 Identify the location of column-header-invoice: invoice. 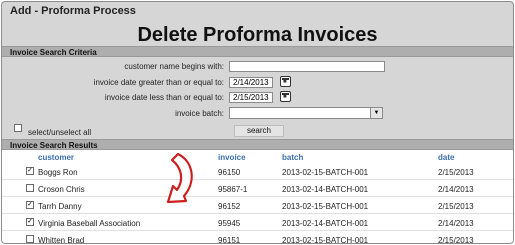
(232, 157).